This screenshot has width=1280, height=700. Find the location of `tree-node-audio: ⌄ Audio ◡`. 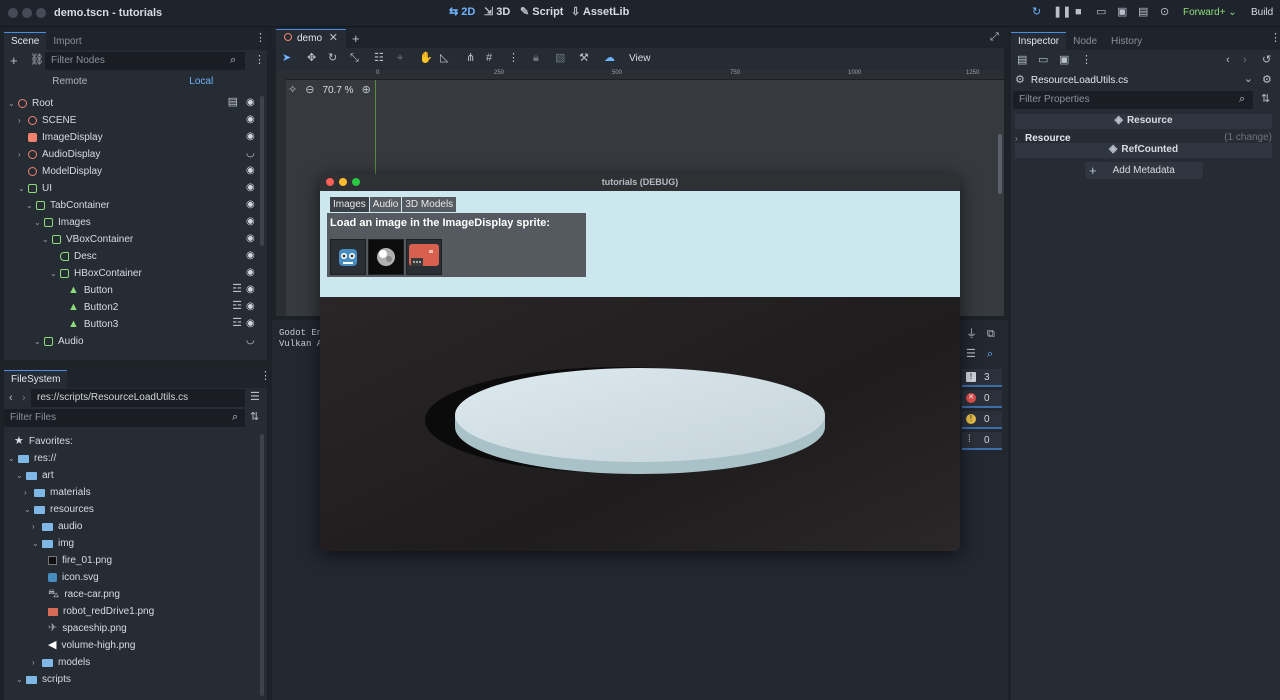

tree-node-audio: ⌄ Audio ◡ is located at coordinates (146, 341).